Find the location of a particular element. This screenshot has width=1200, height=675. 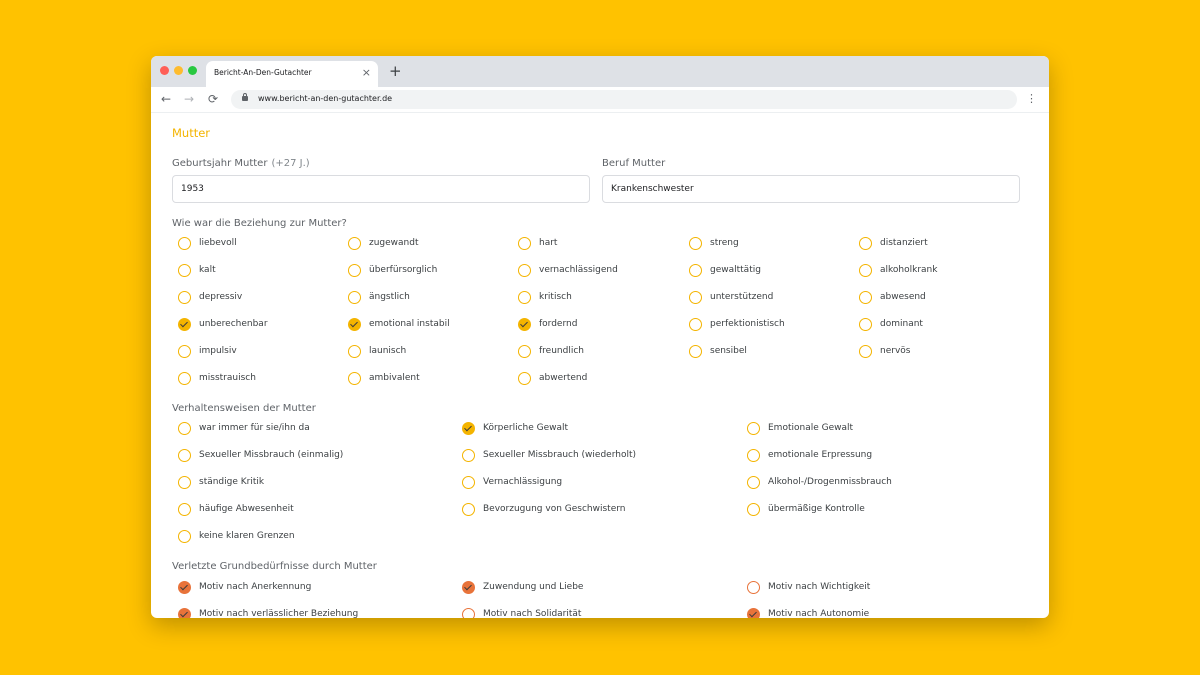

back-arrow-icon: ← is located at coordinates (166, 99).